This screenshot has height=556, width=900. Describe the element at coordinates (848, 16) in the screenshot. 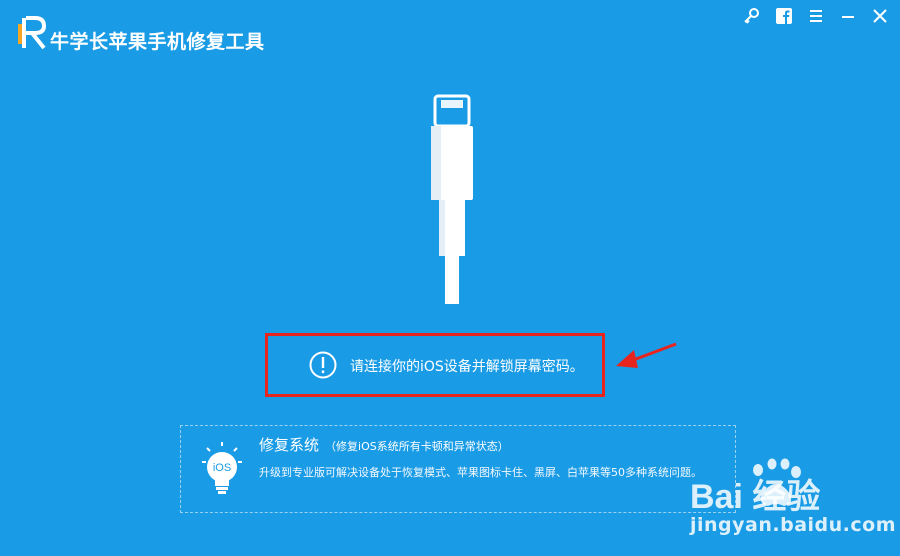

I see `minimize-icon` at that location.